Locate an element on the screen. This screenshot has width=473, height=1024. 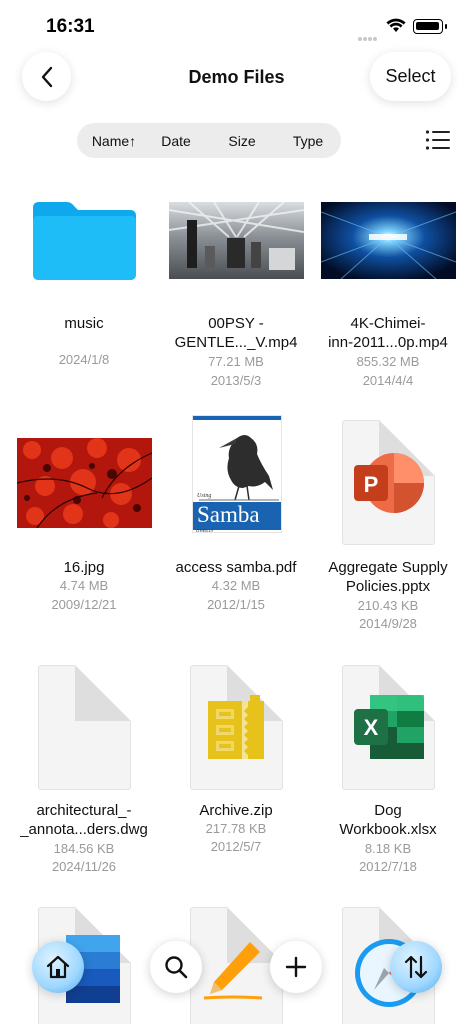
add-button is located at coordinates (296, 967).